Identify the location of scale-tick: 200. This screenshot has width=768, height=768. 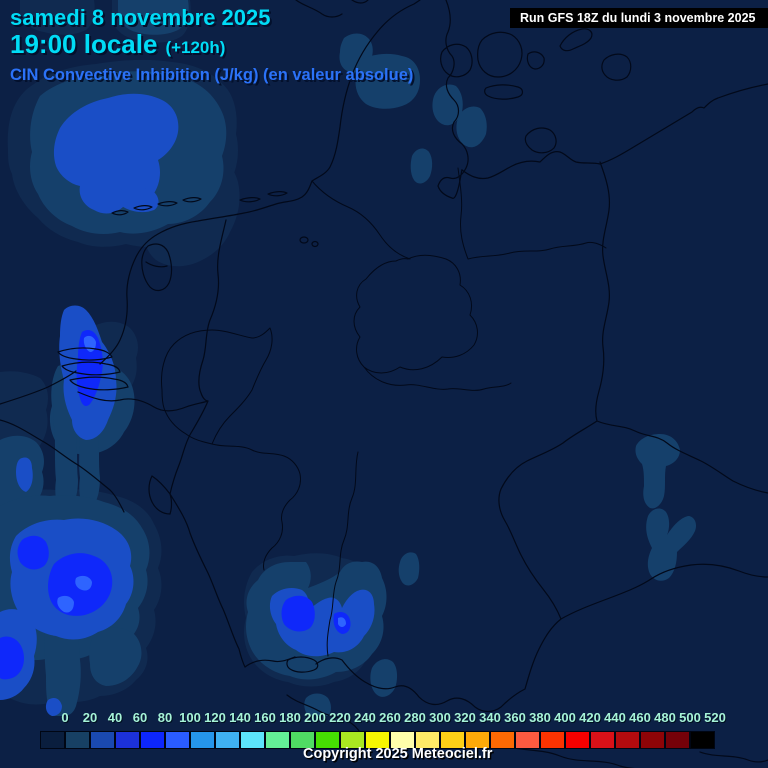
(315, 717).